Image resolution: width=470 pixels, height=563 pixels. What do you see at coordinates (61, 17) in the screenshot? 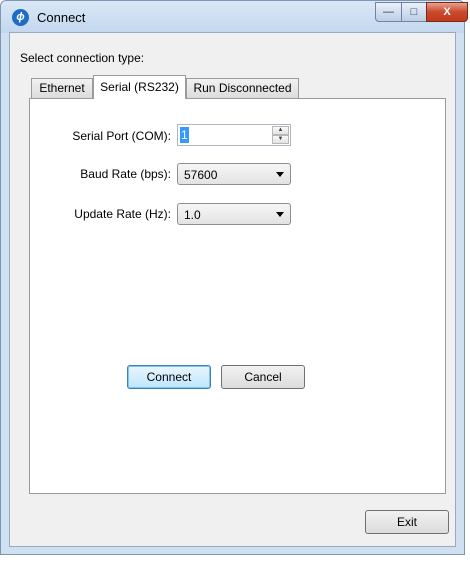
I see `window-title: Connect` at bounding box center [61, 17].